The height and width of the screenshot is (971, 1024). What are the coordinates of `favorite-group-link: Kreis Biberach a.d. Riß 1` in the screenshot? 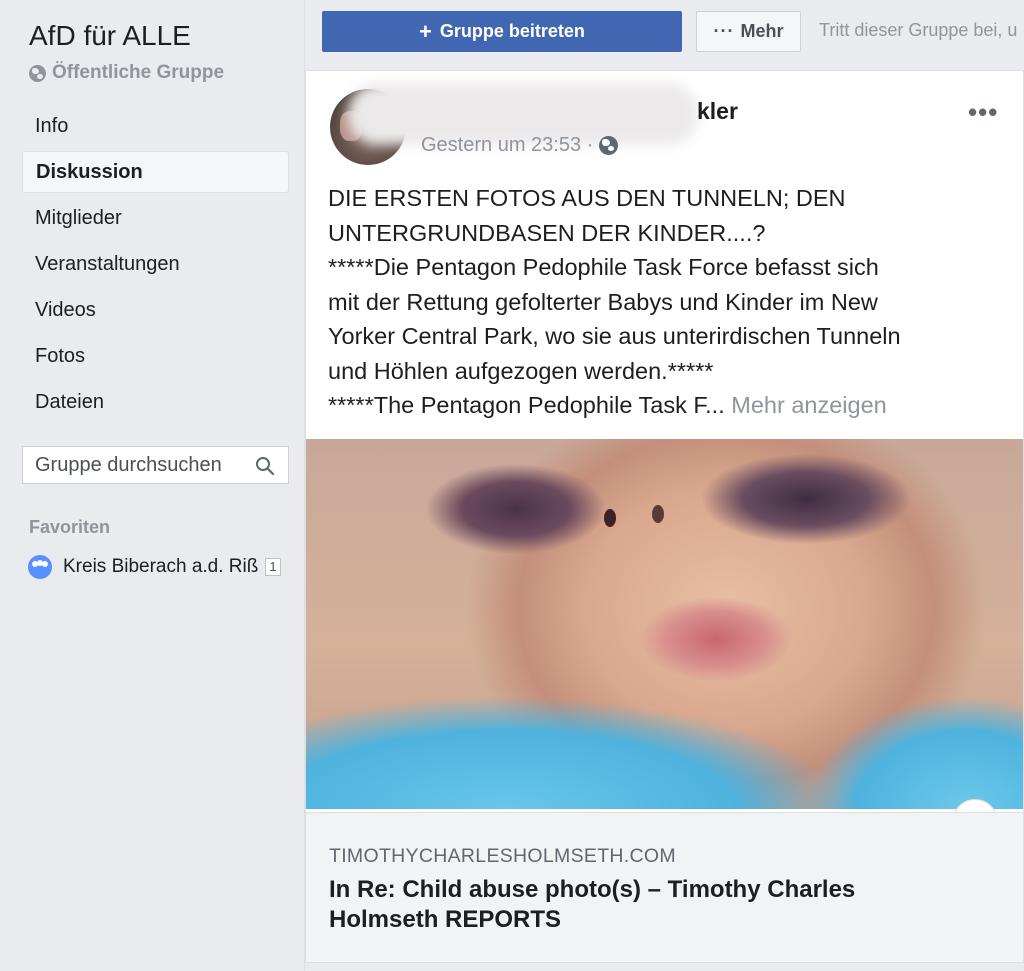 It's located at (154, 567).